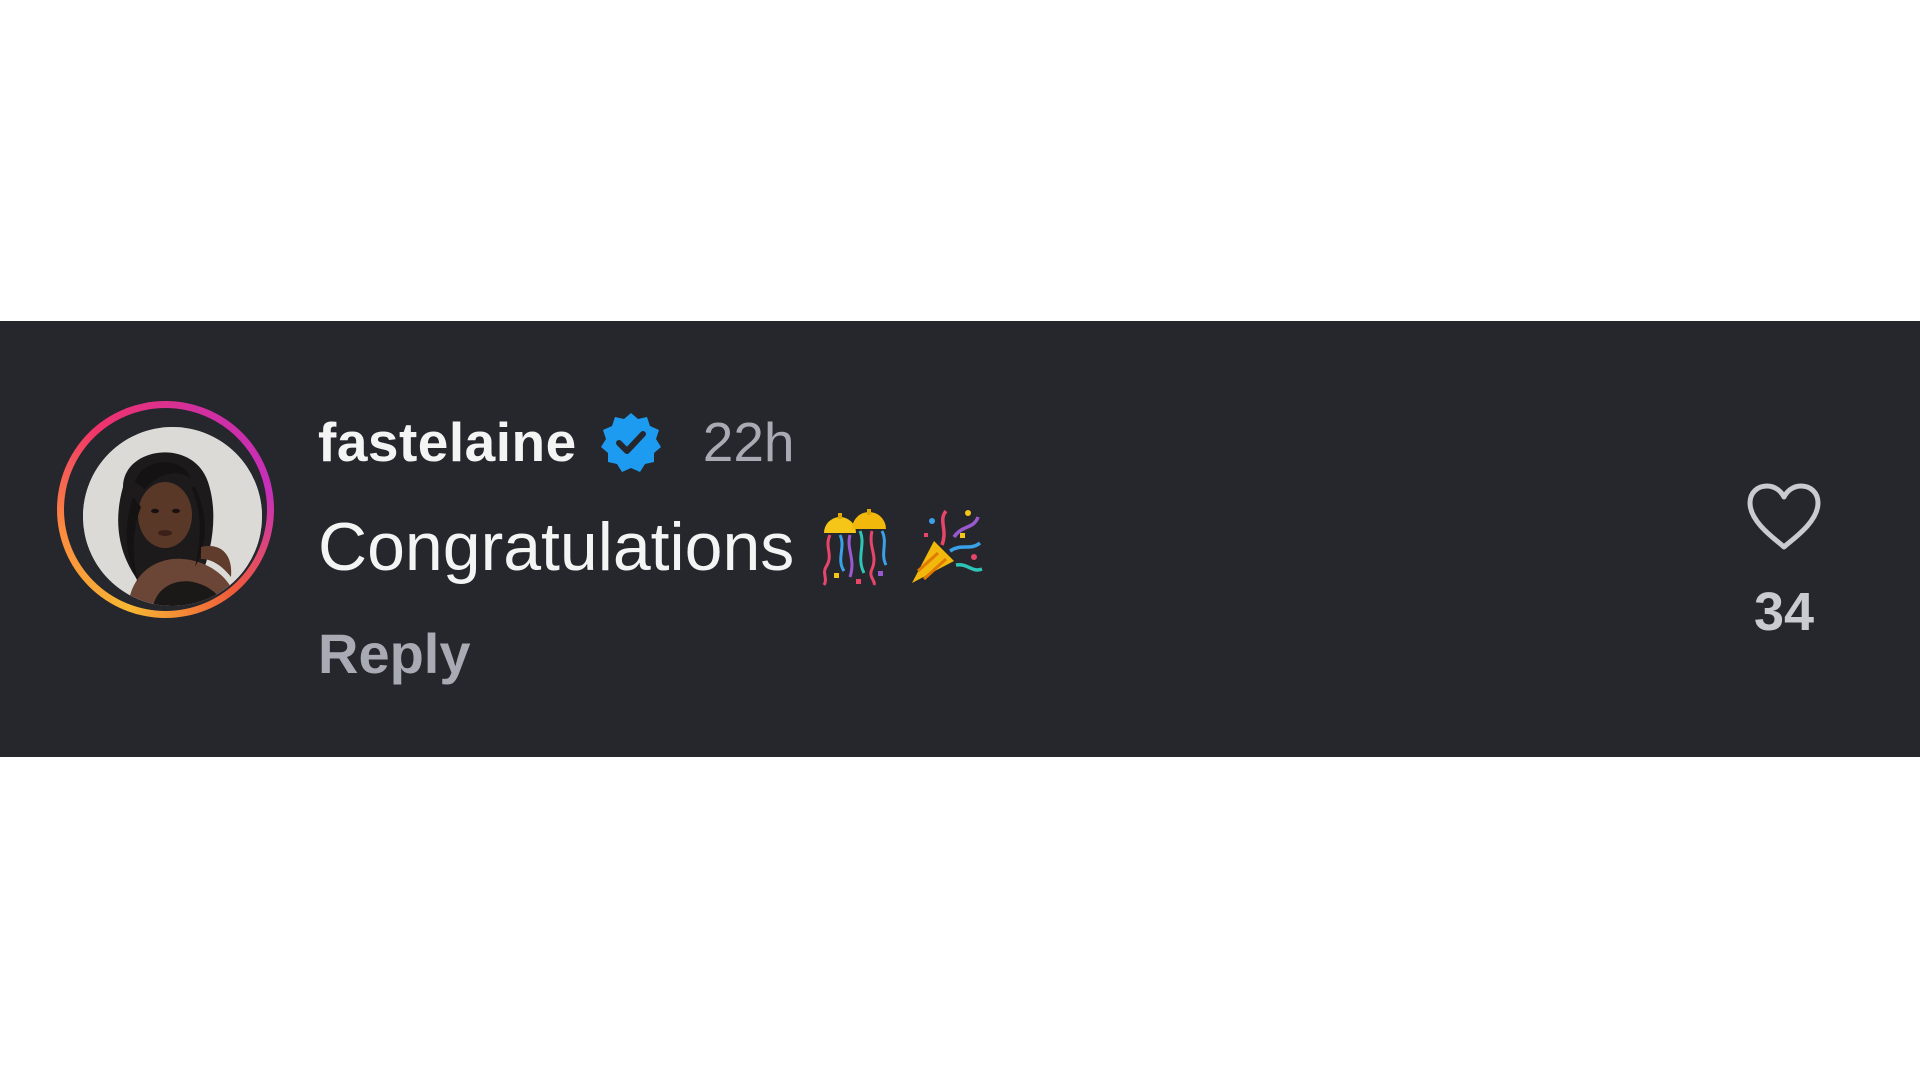  What do you see at coordinates (748, 442) in the screenshot?
I see `timestamp: 22h` at bounding box center [748, 442].